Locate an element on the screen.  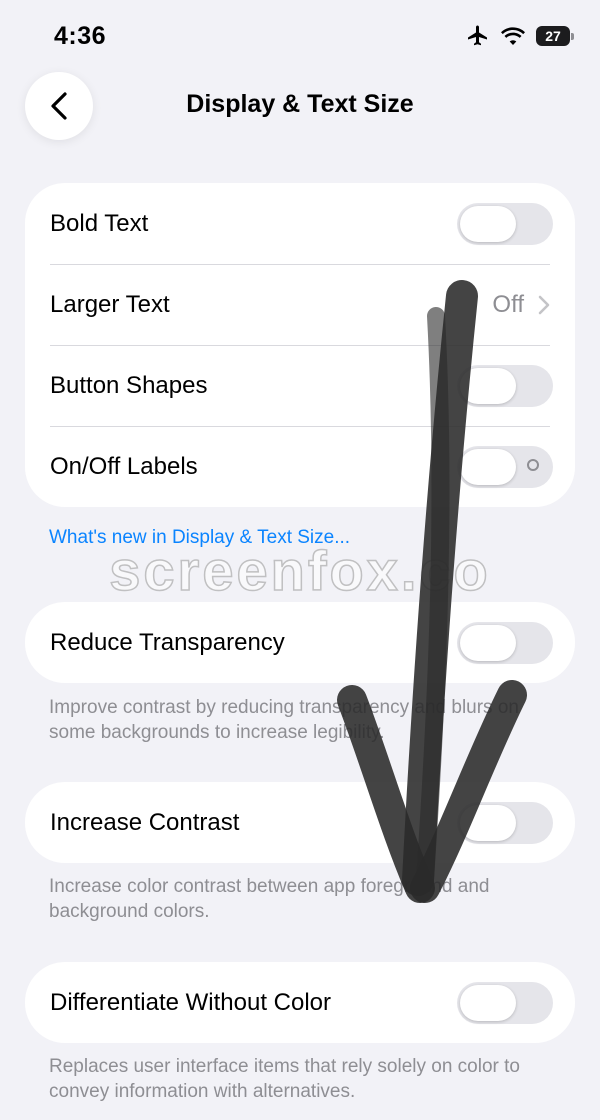
on-off-labels-toggle is located at coordinates (505, 466).